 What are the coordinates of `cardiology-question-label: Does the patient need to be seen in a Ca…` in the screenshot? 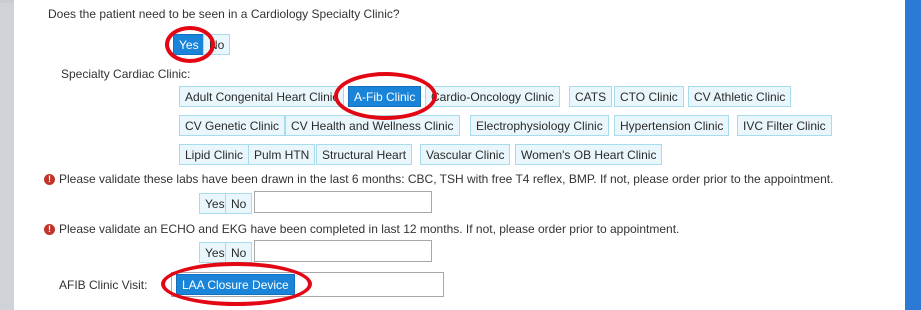 It's located at (224, 14).